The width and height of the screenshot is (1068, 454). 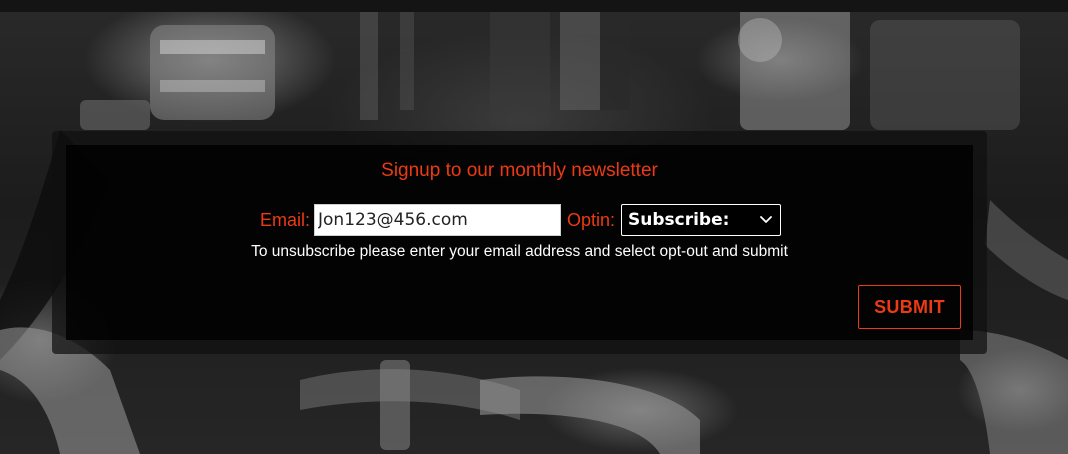 What do you see at coordinates (909, 307) in the screenshot?
I see `submit-button: SUBMIT` at bounding box center [909, 307].